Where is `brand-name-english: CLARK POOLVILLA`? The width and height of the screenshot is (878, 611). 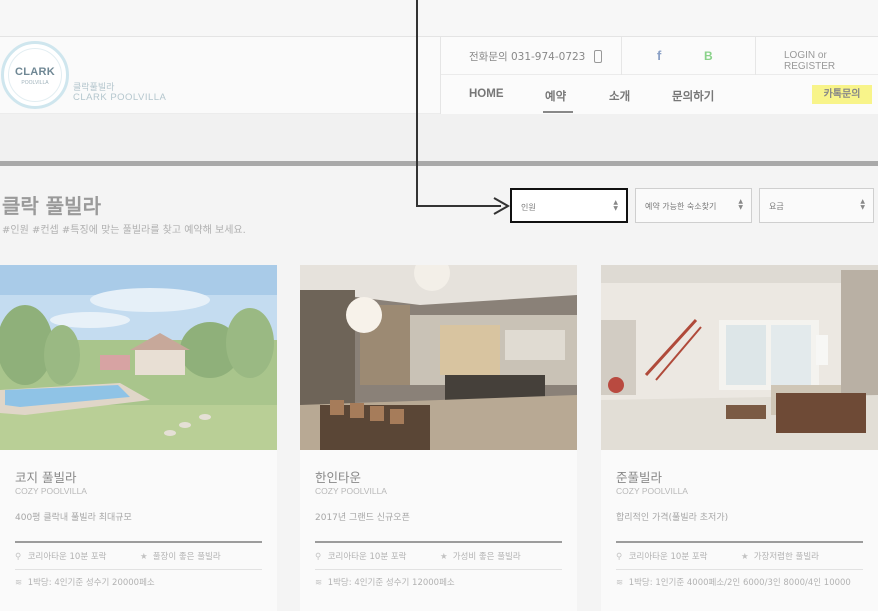
brand-name-english: CLARK POOLVILLA is located at coordinates (120, 97).